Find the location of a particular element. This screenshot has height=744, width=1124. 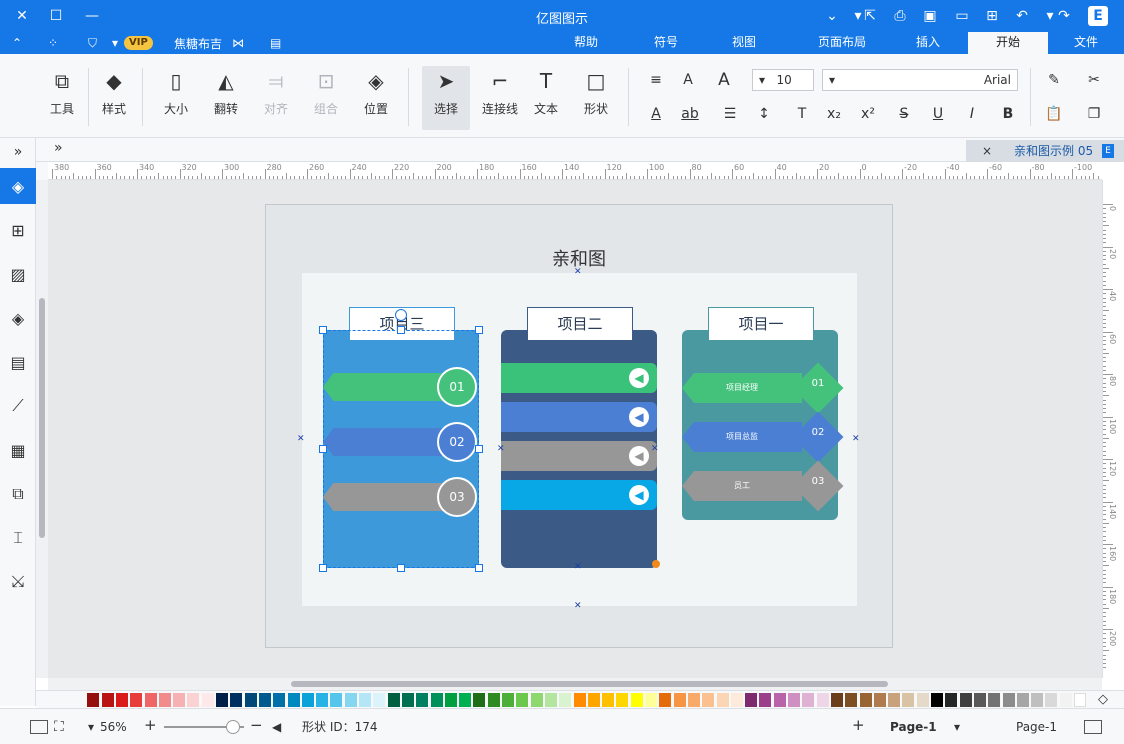

underline-icon: U is located at coordinates (938, 114).